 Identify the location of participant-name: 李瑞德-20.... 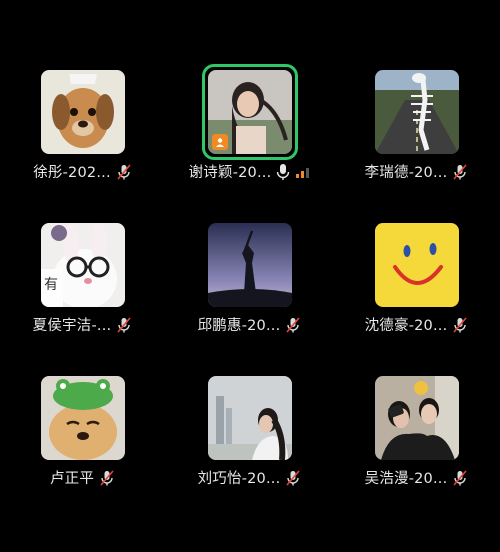
(406, 173).